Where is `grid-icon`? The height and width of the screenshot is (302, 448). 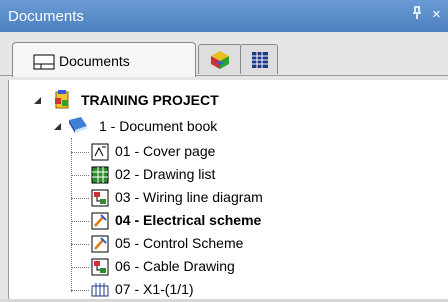 grid-icon is located at coordinates (260, 62).